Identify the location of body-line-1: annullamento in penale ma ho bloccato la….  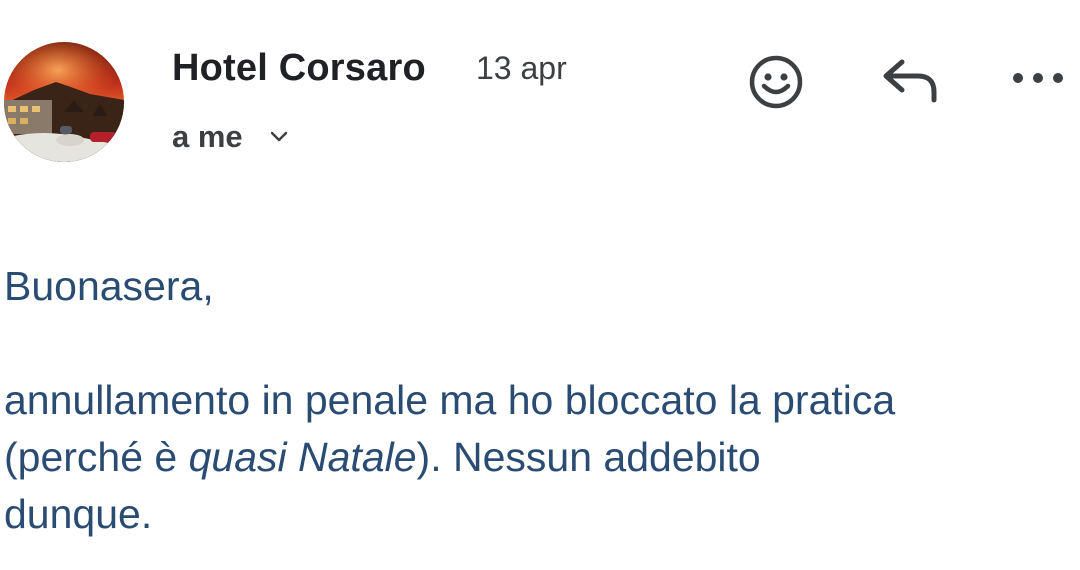
(450, 400).